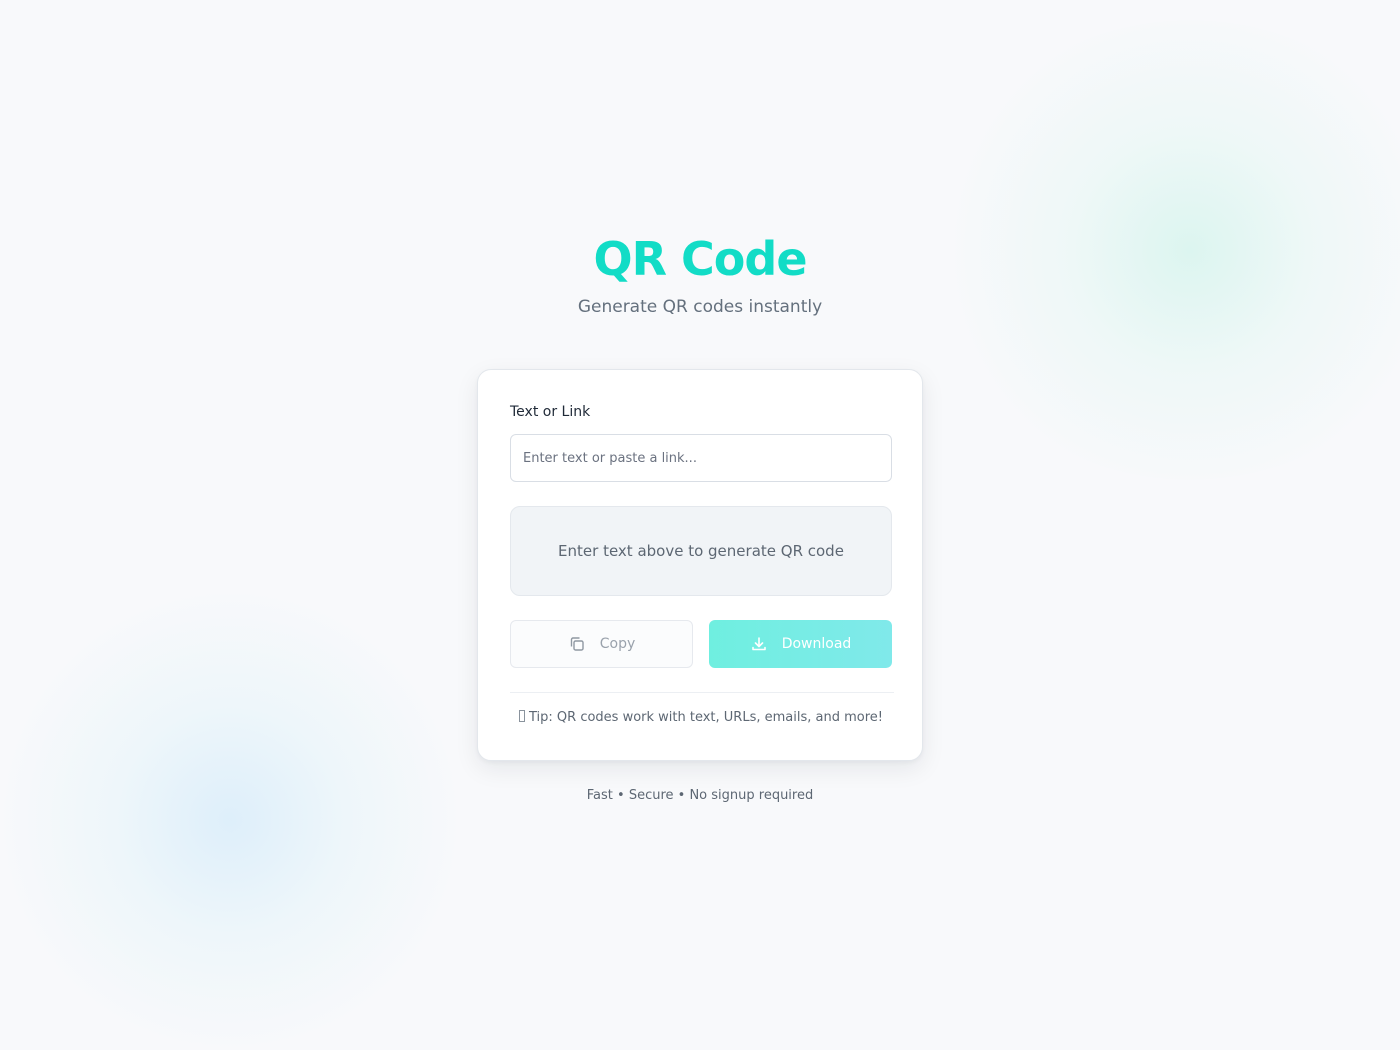  Describe the element at coordinates (550, 412) in the screenshot. I see `text-or-link-label: Text or Link` at that location.